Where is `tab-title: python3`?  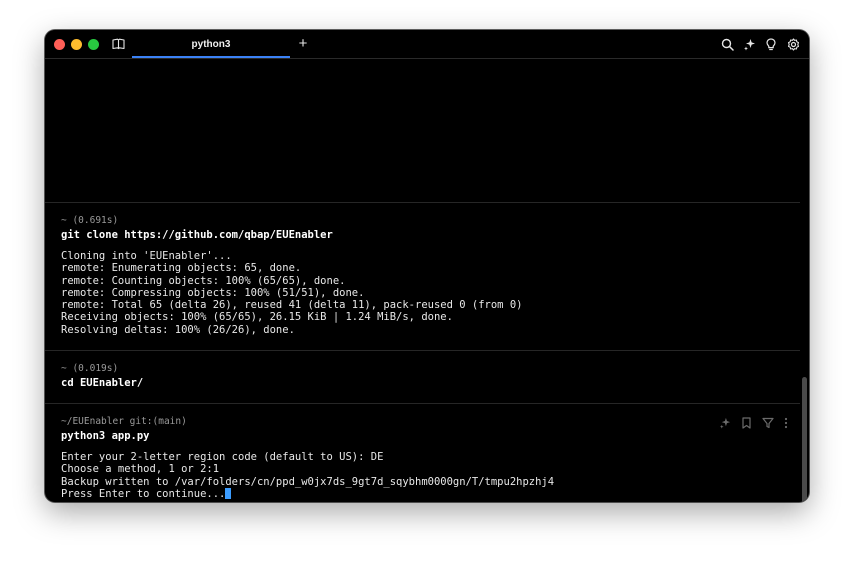
tab-title: python3 is located at coordinates (211, 44).